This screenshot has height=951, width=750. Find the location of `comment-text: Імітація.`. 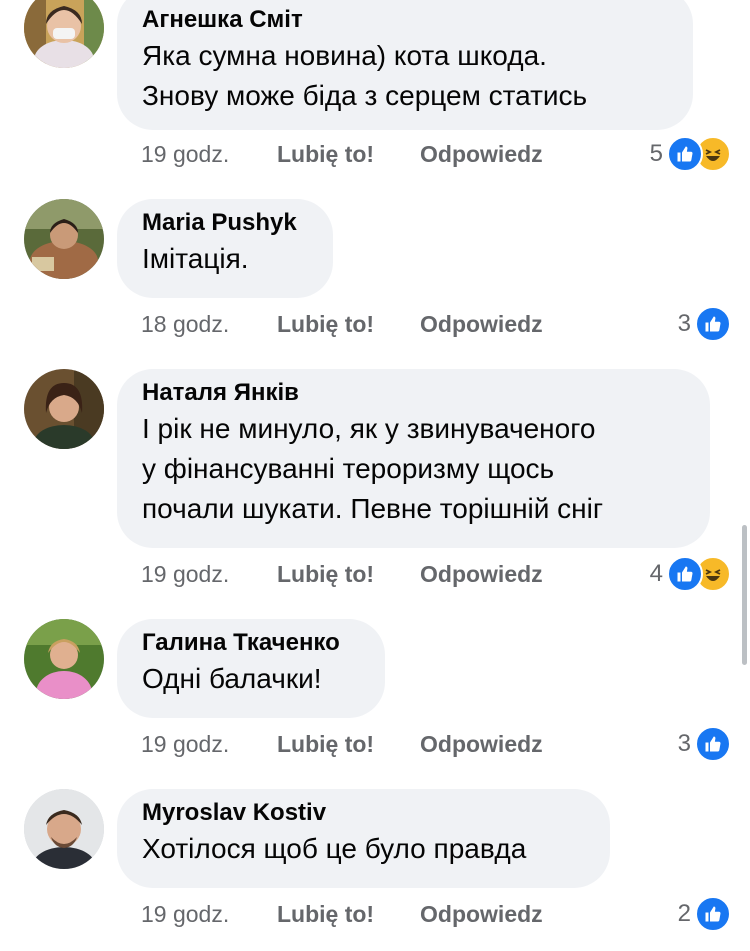

comment-text: Імітація. is located at coordinates (195, 258).